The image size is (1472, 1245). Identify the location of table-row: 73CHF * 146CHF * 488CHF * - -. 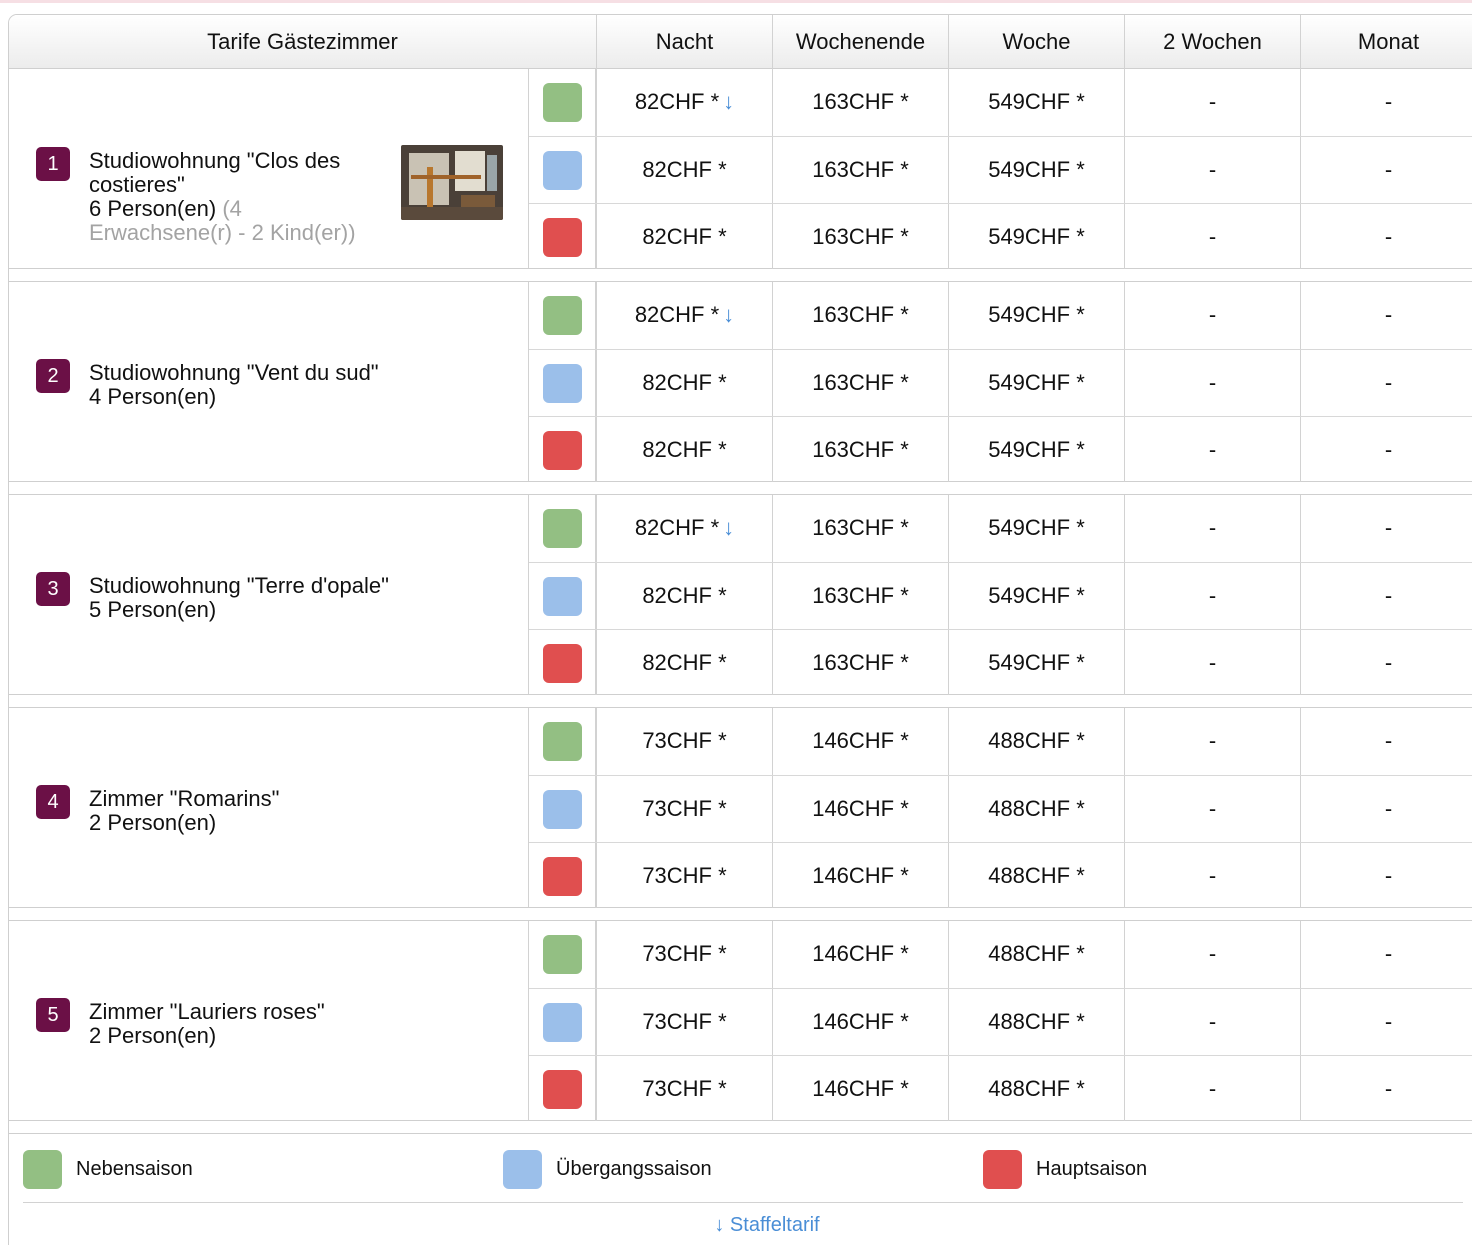
(1000, 954).